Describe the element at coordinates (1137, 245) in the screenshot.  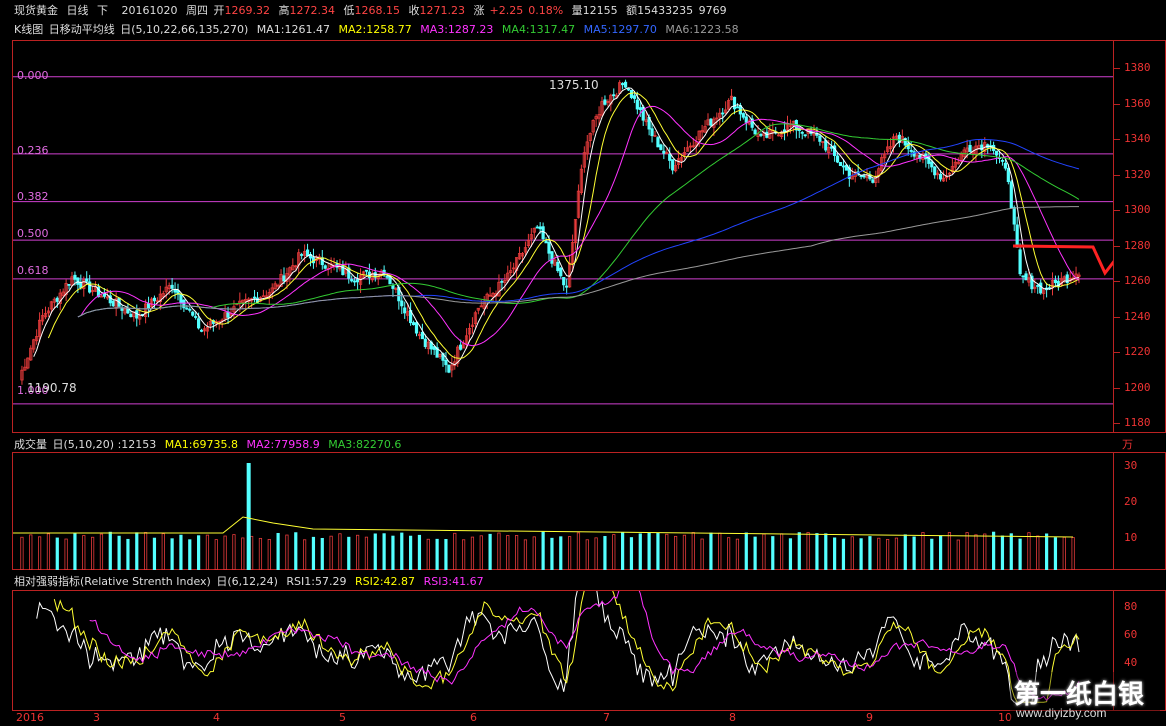
I see `price-tick: 1280` at that location.